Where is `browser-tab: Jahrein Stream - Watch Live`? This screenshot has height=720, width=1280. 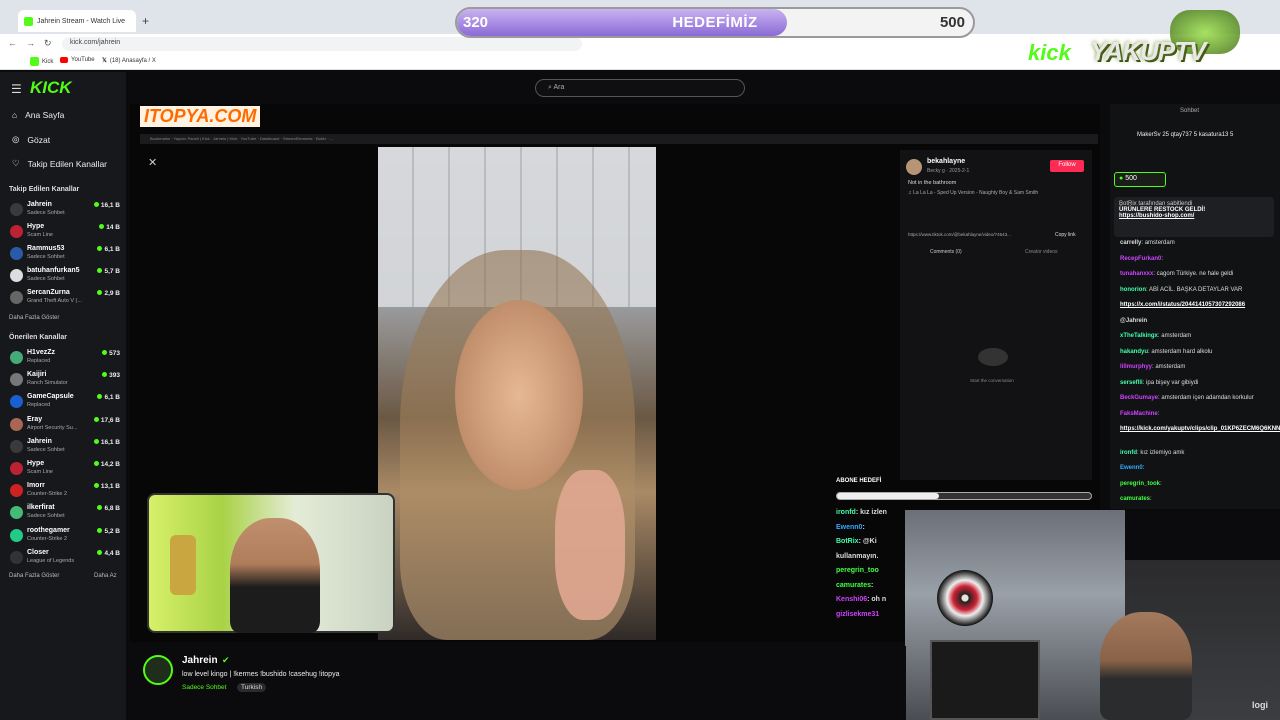
browser-tab: Jahrein Stream - Watch Live is located at coordinates (77, 21).